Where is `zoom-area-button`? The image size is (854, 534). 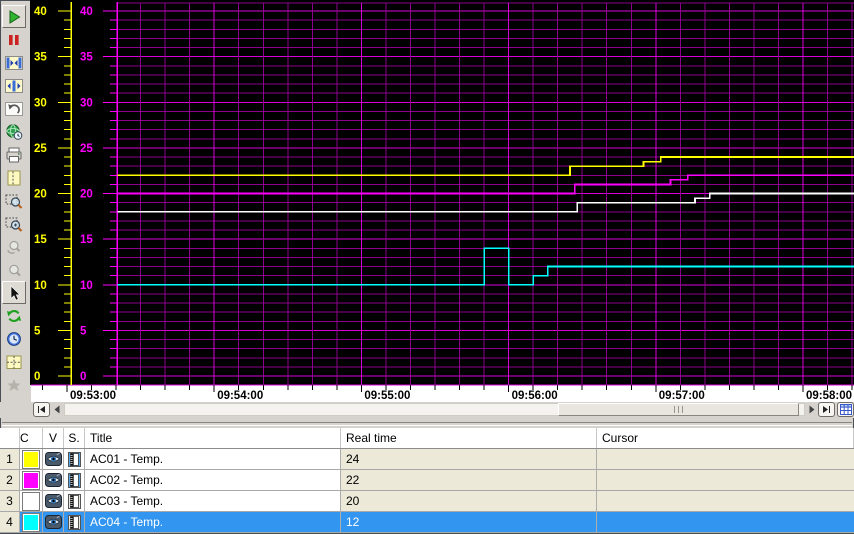 zoom-area-button is located at coordinates (14, 200).